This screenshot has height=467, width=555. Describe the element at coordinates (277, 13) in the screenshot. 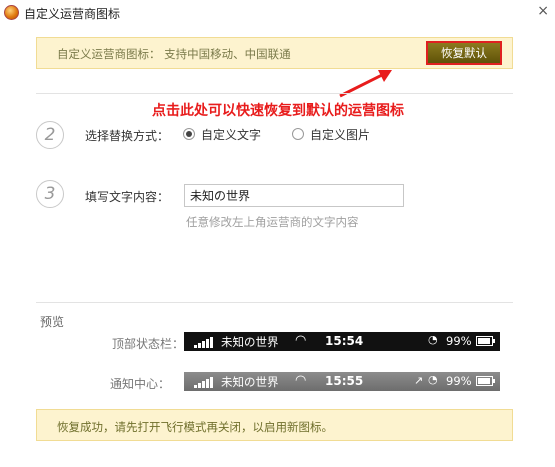

I see `title-bar: 自定义运营商图标 ×` at that location.